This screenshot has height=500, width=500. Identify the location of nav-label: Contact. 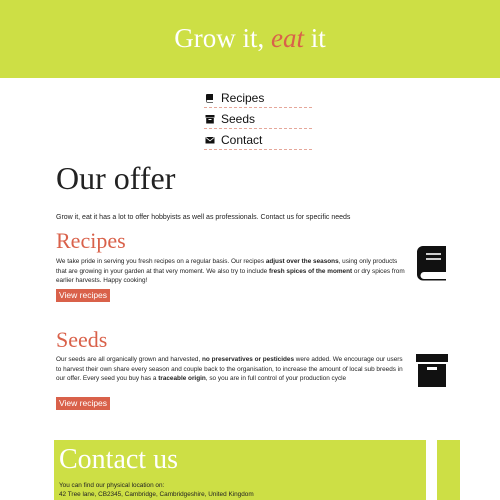
(242, 139).